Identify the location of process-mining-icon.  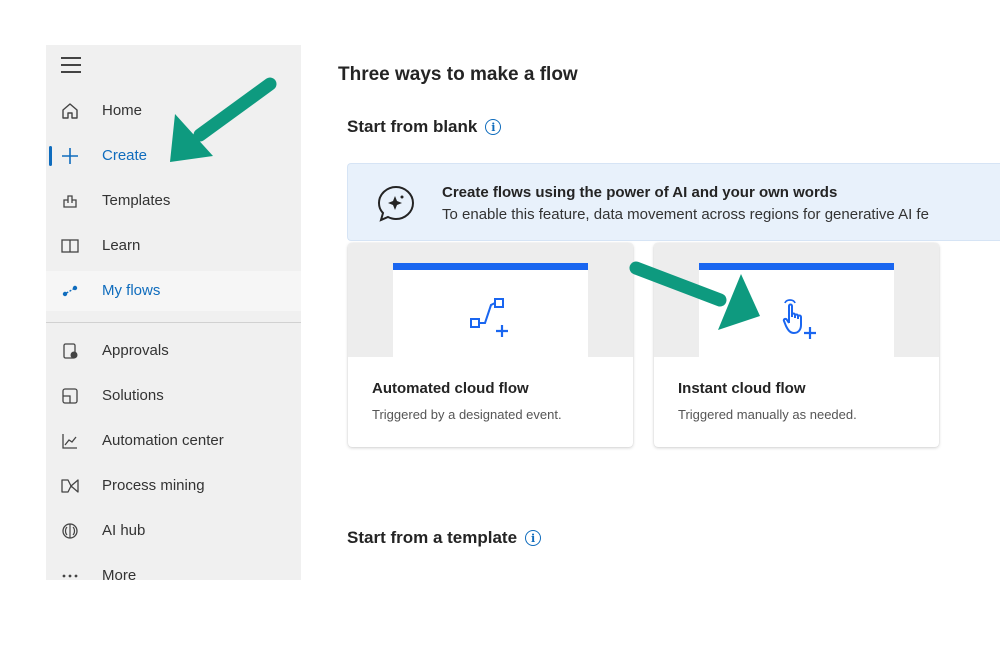
(70, 486).